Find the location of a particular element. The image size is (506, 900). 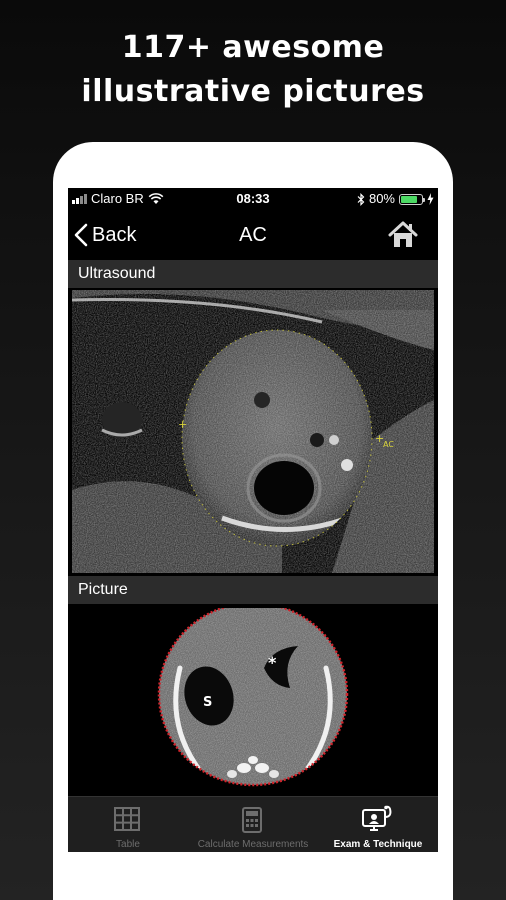

tab-exam-technique: Exam & Technique is located at coordinates (378, 824).